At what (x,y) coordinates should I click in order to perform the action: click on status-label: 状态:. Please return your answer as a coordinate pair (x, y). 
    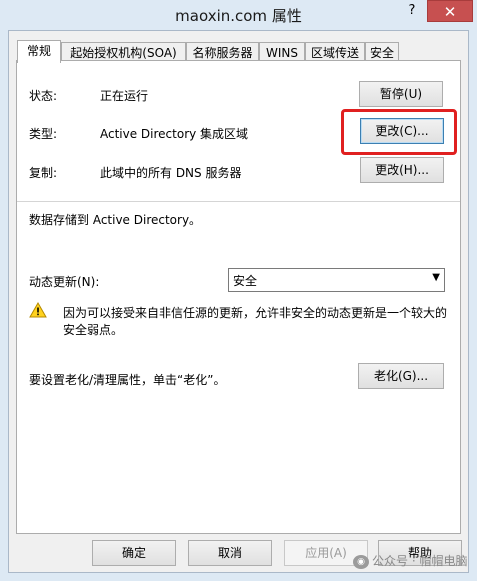
    Looking at the image, I should click on (43, 96).